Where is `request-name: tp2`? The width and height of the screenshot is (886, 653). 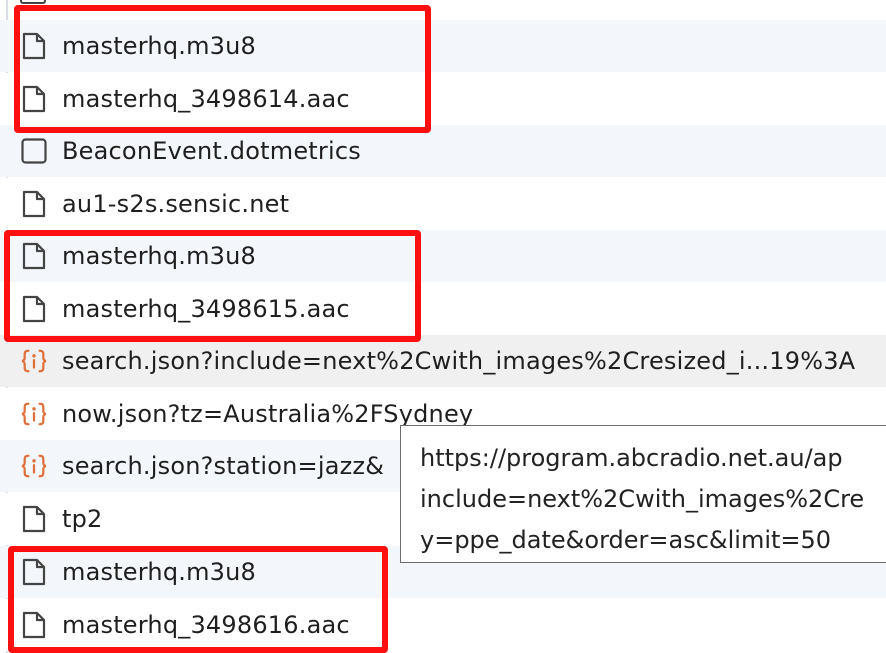 request-name: tp2 is located at coordinates (82, 519).